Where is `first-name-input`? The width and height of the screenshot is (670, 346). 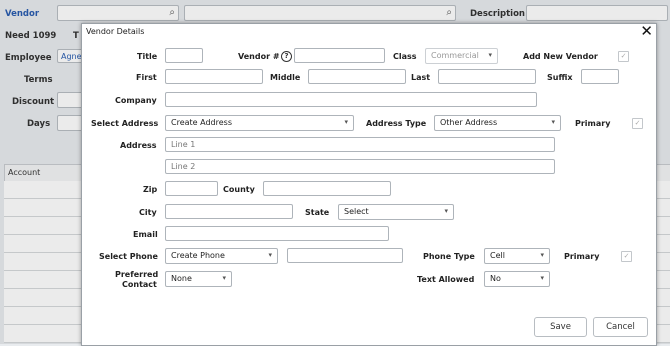
first-name-input is located at coordinates (214, 76).